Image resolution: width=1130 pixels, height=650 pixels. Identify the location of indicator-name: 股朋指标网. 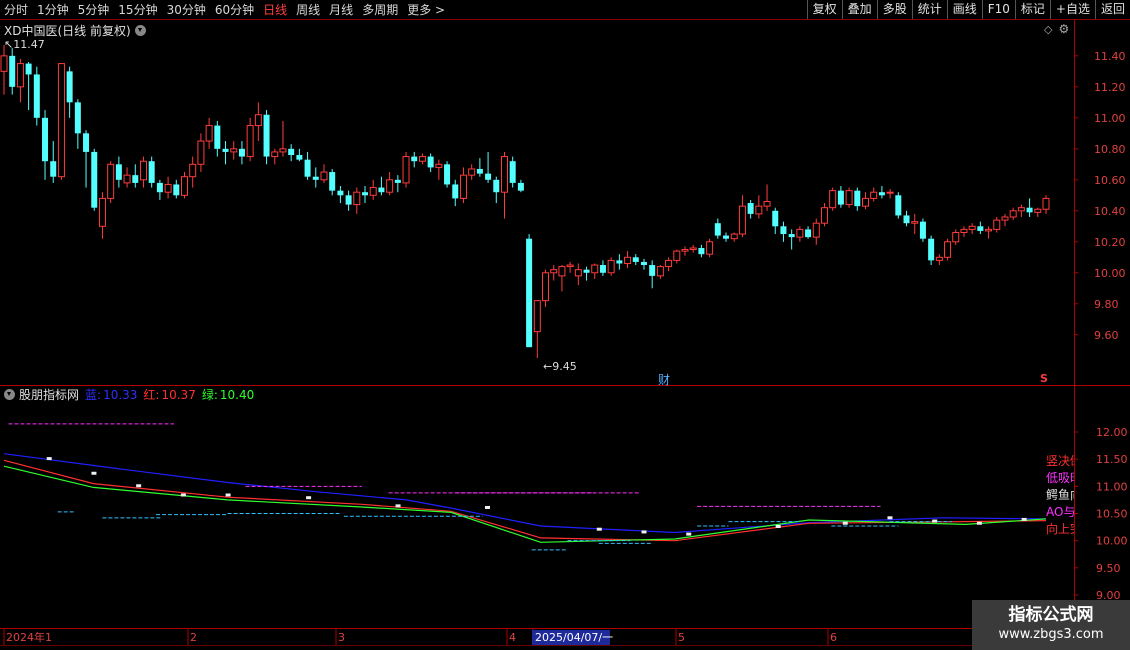
(49, 394).